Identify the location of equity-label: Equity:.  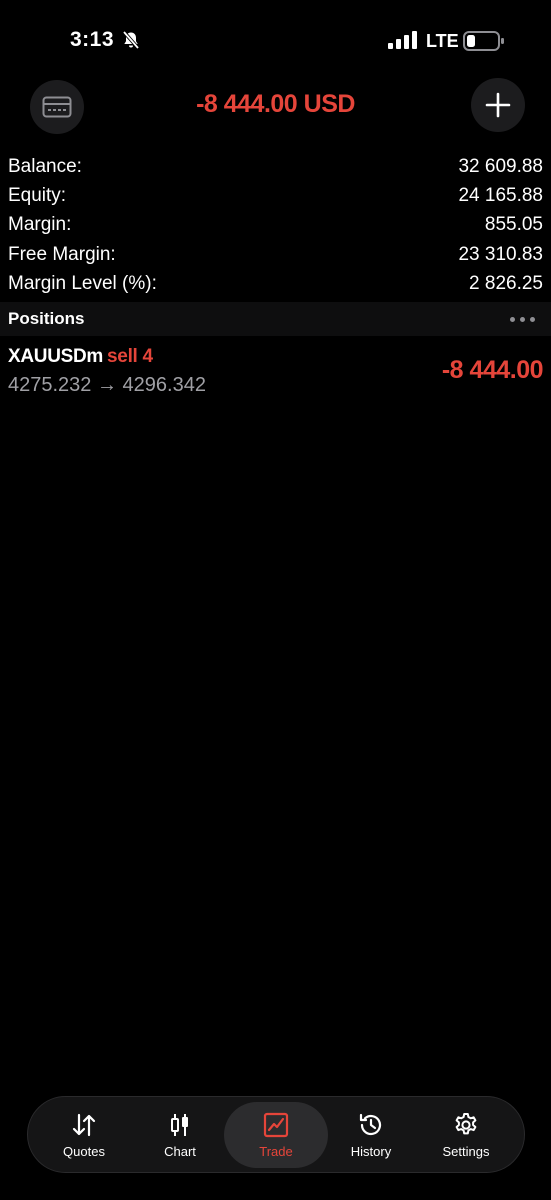
(37, 196).